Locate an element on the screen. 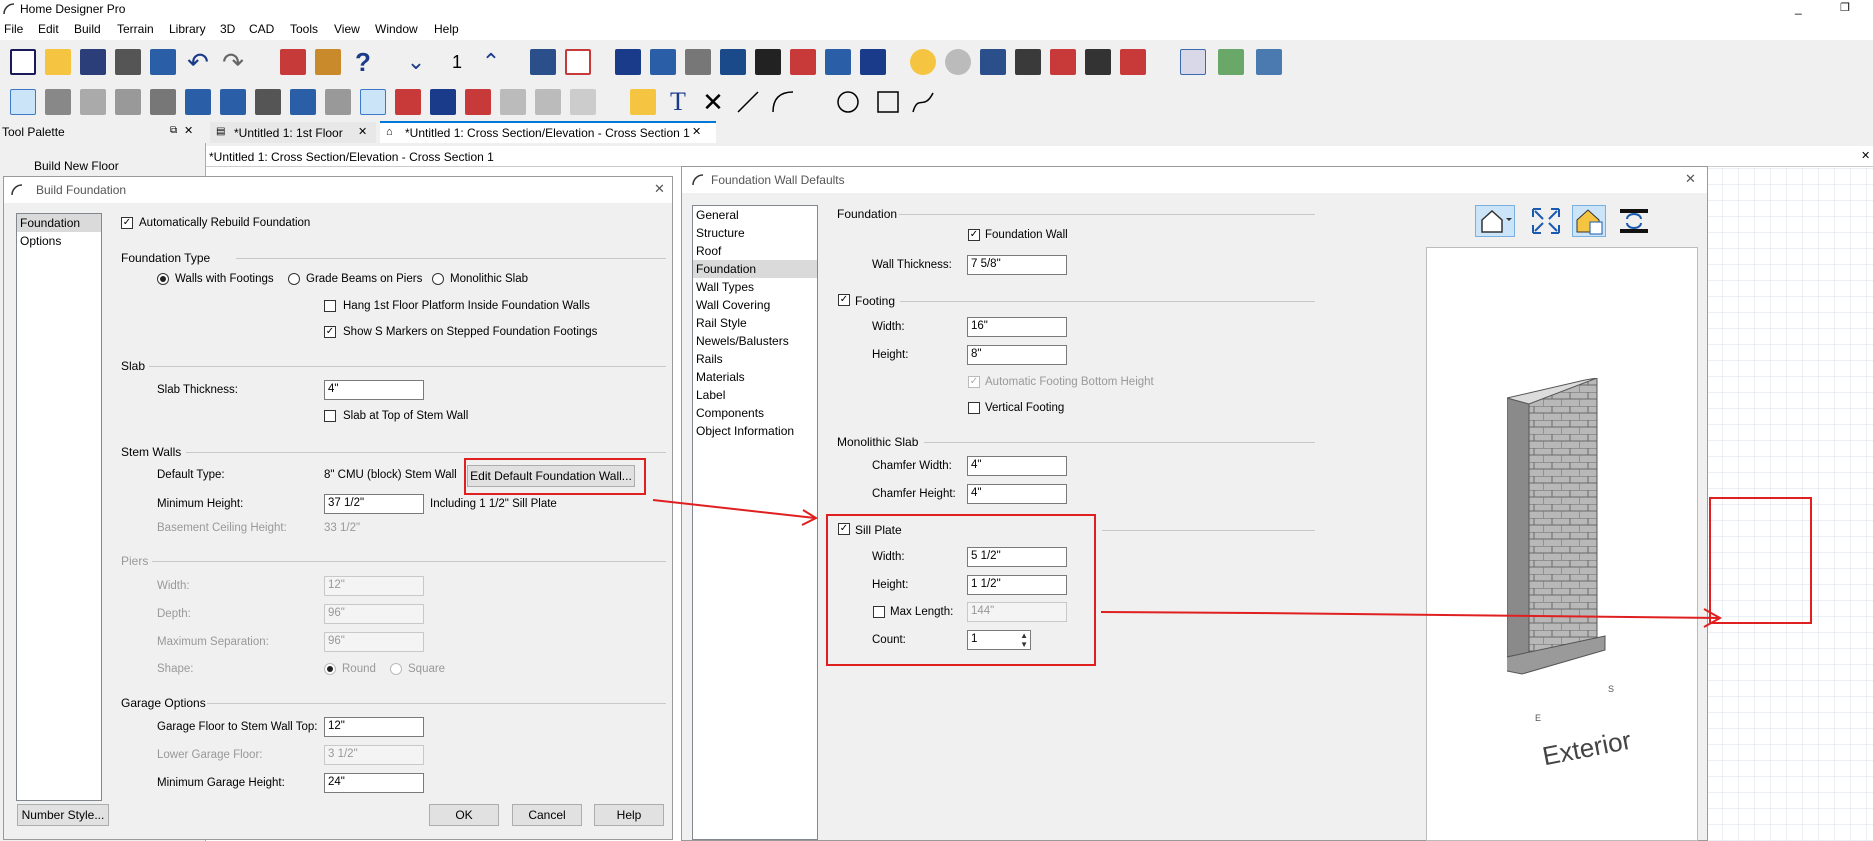 This screenshot has width=1873, height=841. garage-floor-input: 12" is located at coordinates (374, 727).